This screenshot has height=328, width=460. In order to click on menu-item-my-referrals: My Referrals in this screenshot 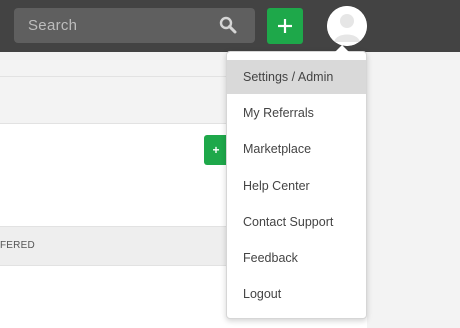, I will do `click(296, 113)`.